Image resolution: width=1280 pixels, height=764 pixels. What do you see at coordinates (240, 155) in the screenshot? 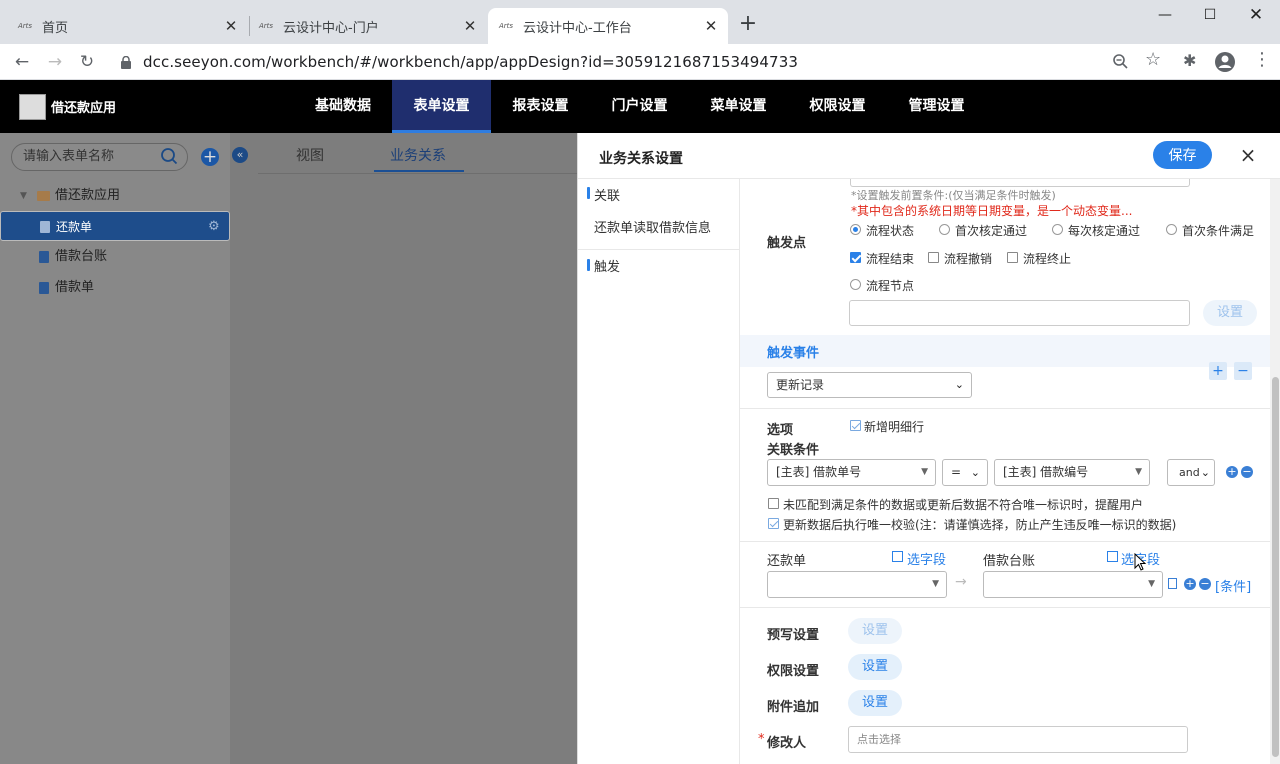
I see `collapse-panel-icon: «` at bounding box center [240, 155].